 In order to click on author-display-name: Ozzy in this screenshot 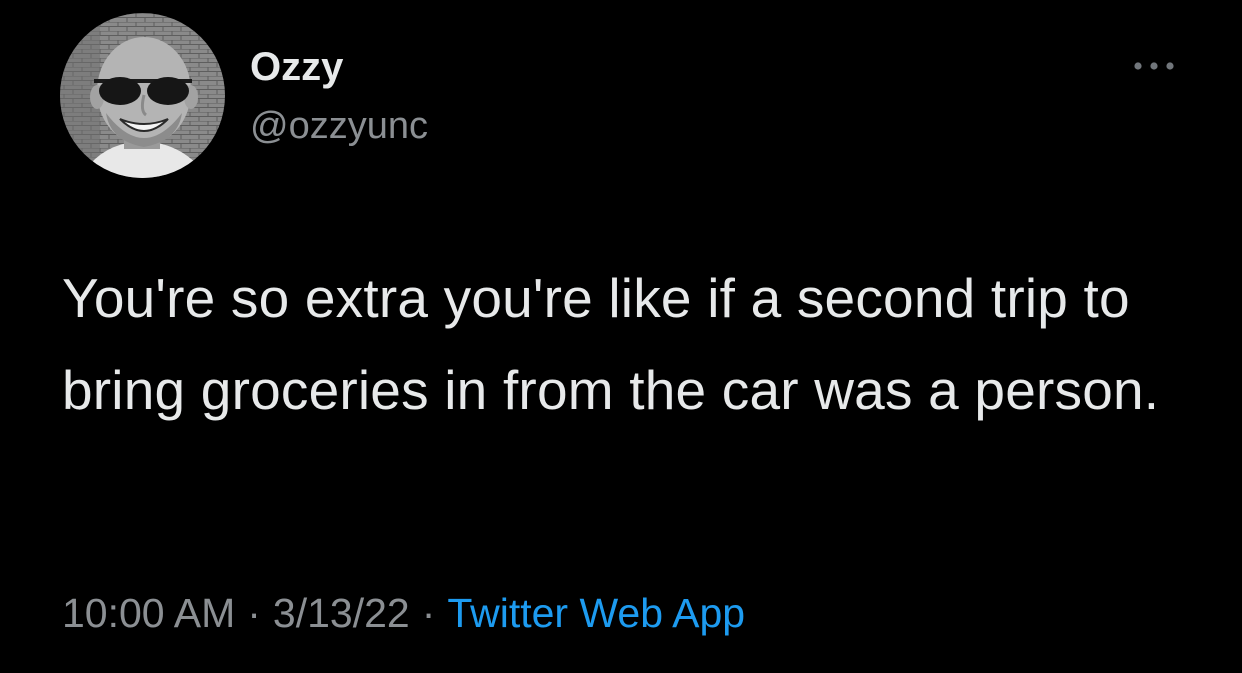, I will do `click(296, 67)`.